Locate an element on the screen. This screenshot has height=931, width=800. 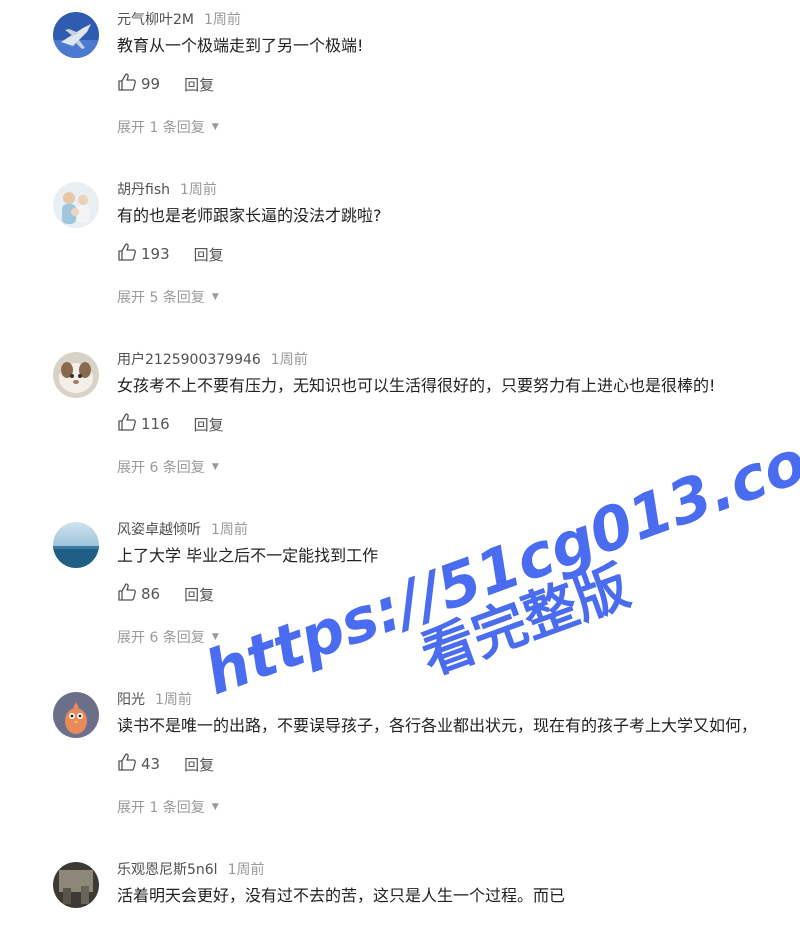
like-button: 99 is located at coordinates (138, 84).